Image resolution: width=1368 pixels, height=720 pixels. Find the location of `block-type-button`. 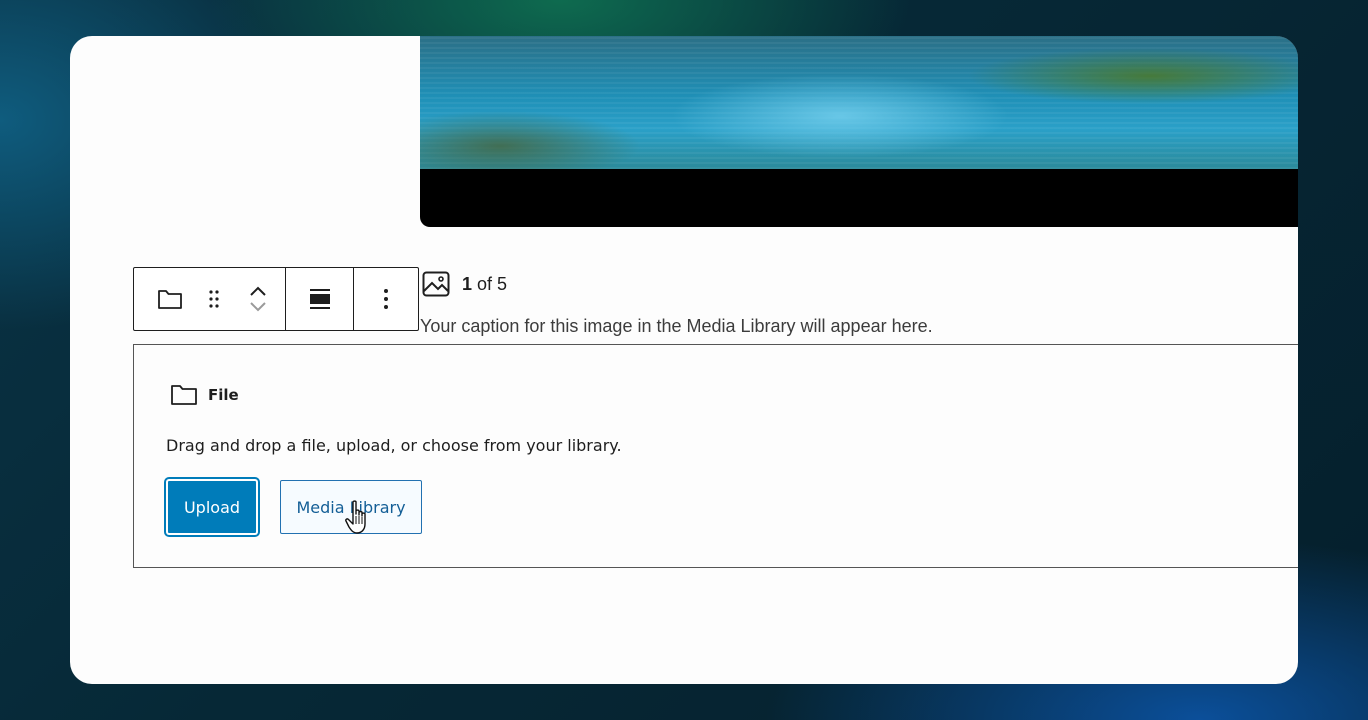

block-type-button is located at coordinates (170, 299).